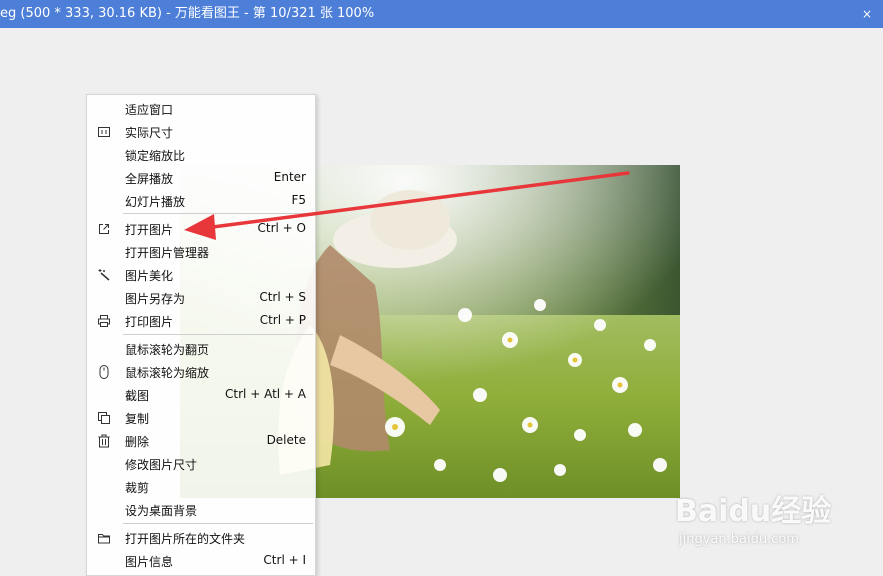 The image size is (883, 576). What do you see at coordinates (281, 228) in the screenshot?
I see `menu-item-shortcut: Ctrl + O` at bounding box center [281, 228].